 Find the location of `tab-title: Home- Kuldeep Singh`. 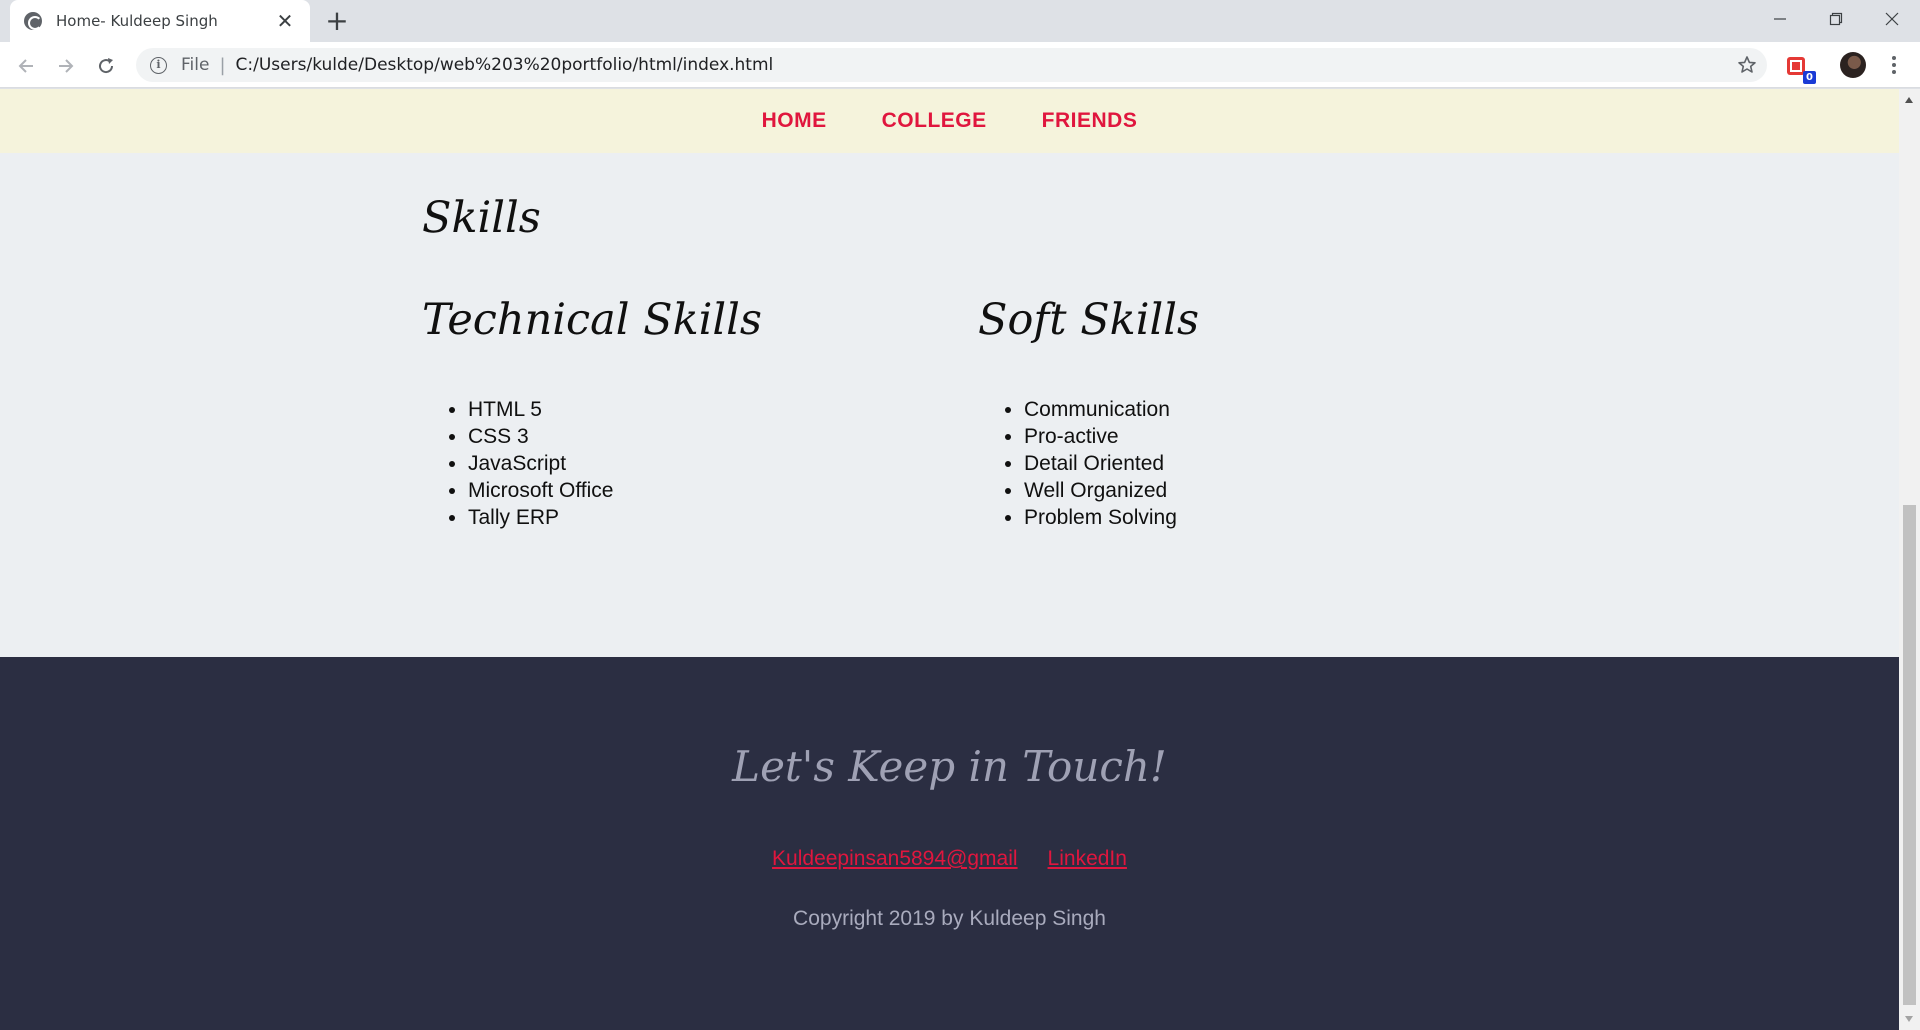

tab-title: Home- Kuldeep Singh is located at coordinates (137, 21).